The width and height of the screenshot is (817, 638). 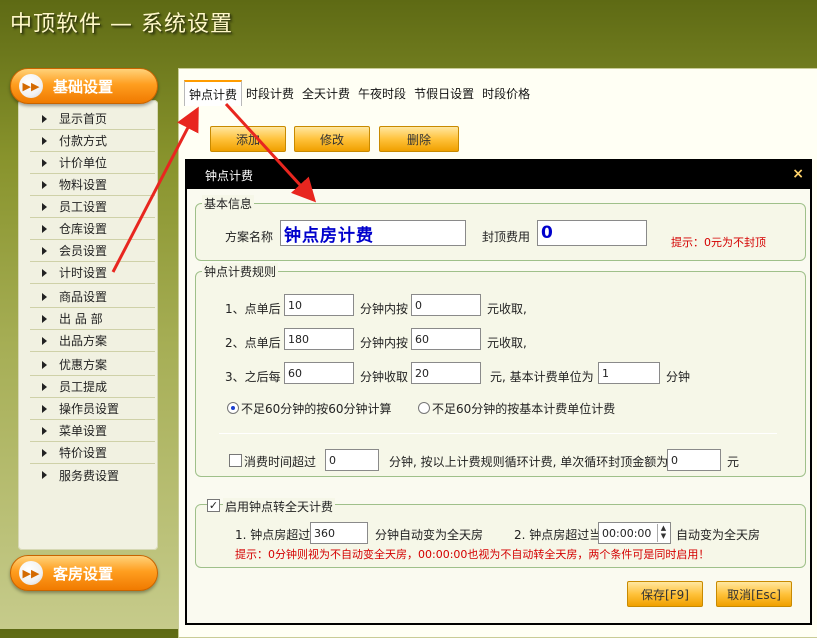 What do you see at coordinates (444, 93) in the screenshot?
I see `tab-holiday-settings: 节假日设置` at bounding box center [444, 93].